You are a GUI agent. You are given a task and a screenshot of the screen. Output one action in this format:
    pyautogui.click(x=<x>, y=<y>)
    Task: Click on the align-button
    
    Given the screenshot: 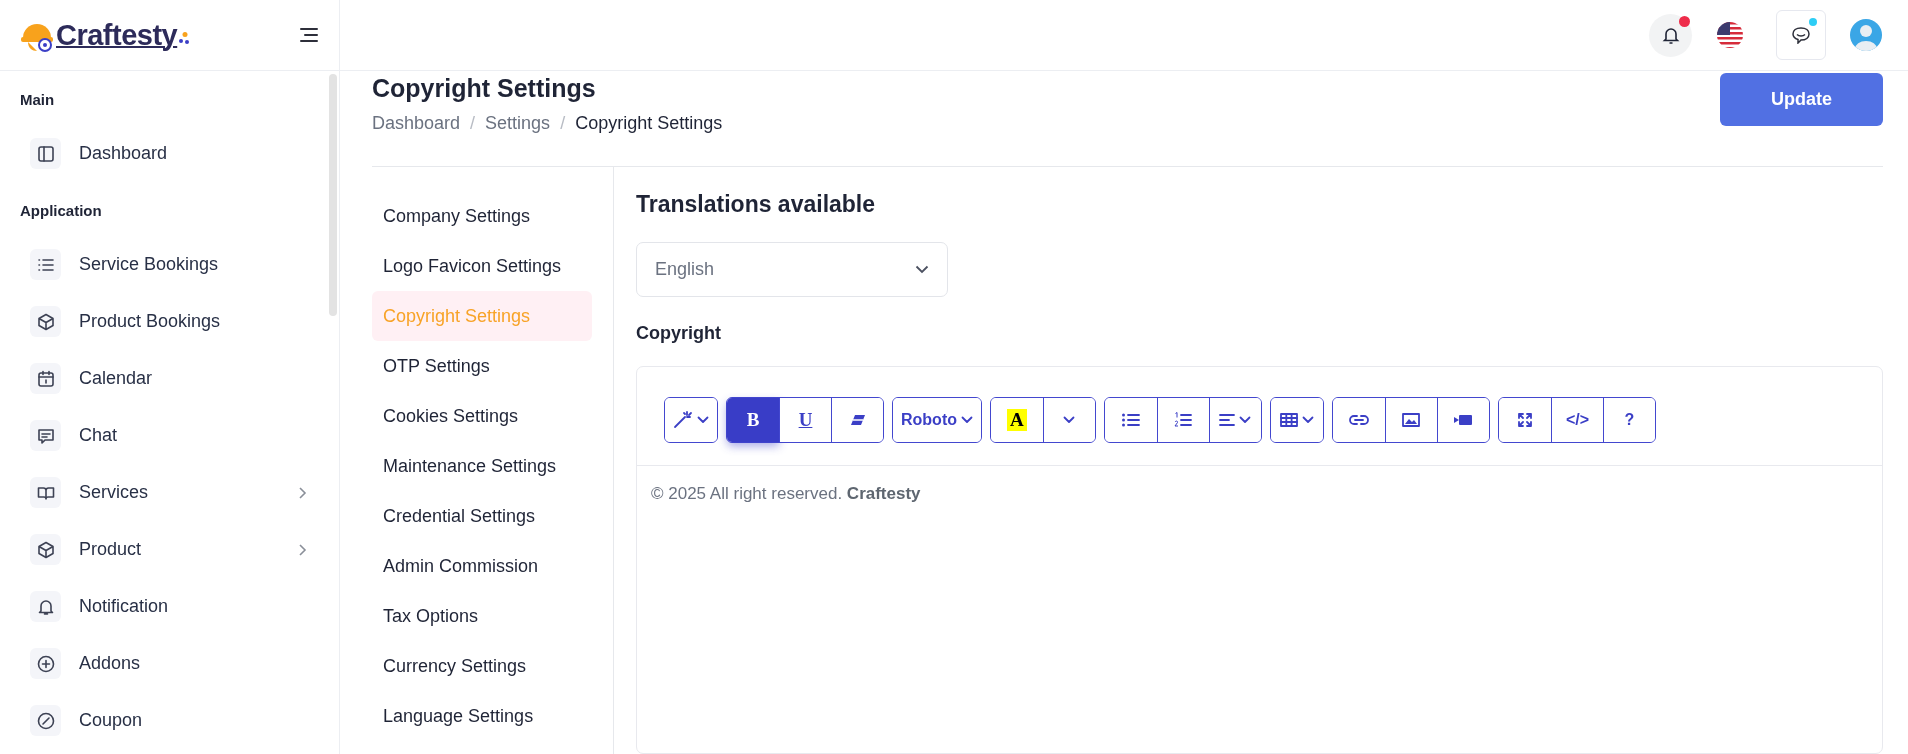 What is the action you would take?
    pyautogui.click(x=1235, y=420)
    